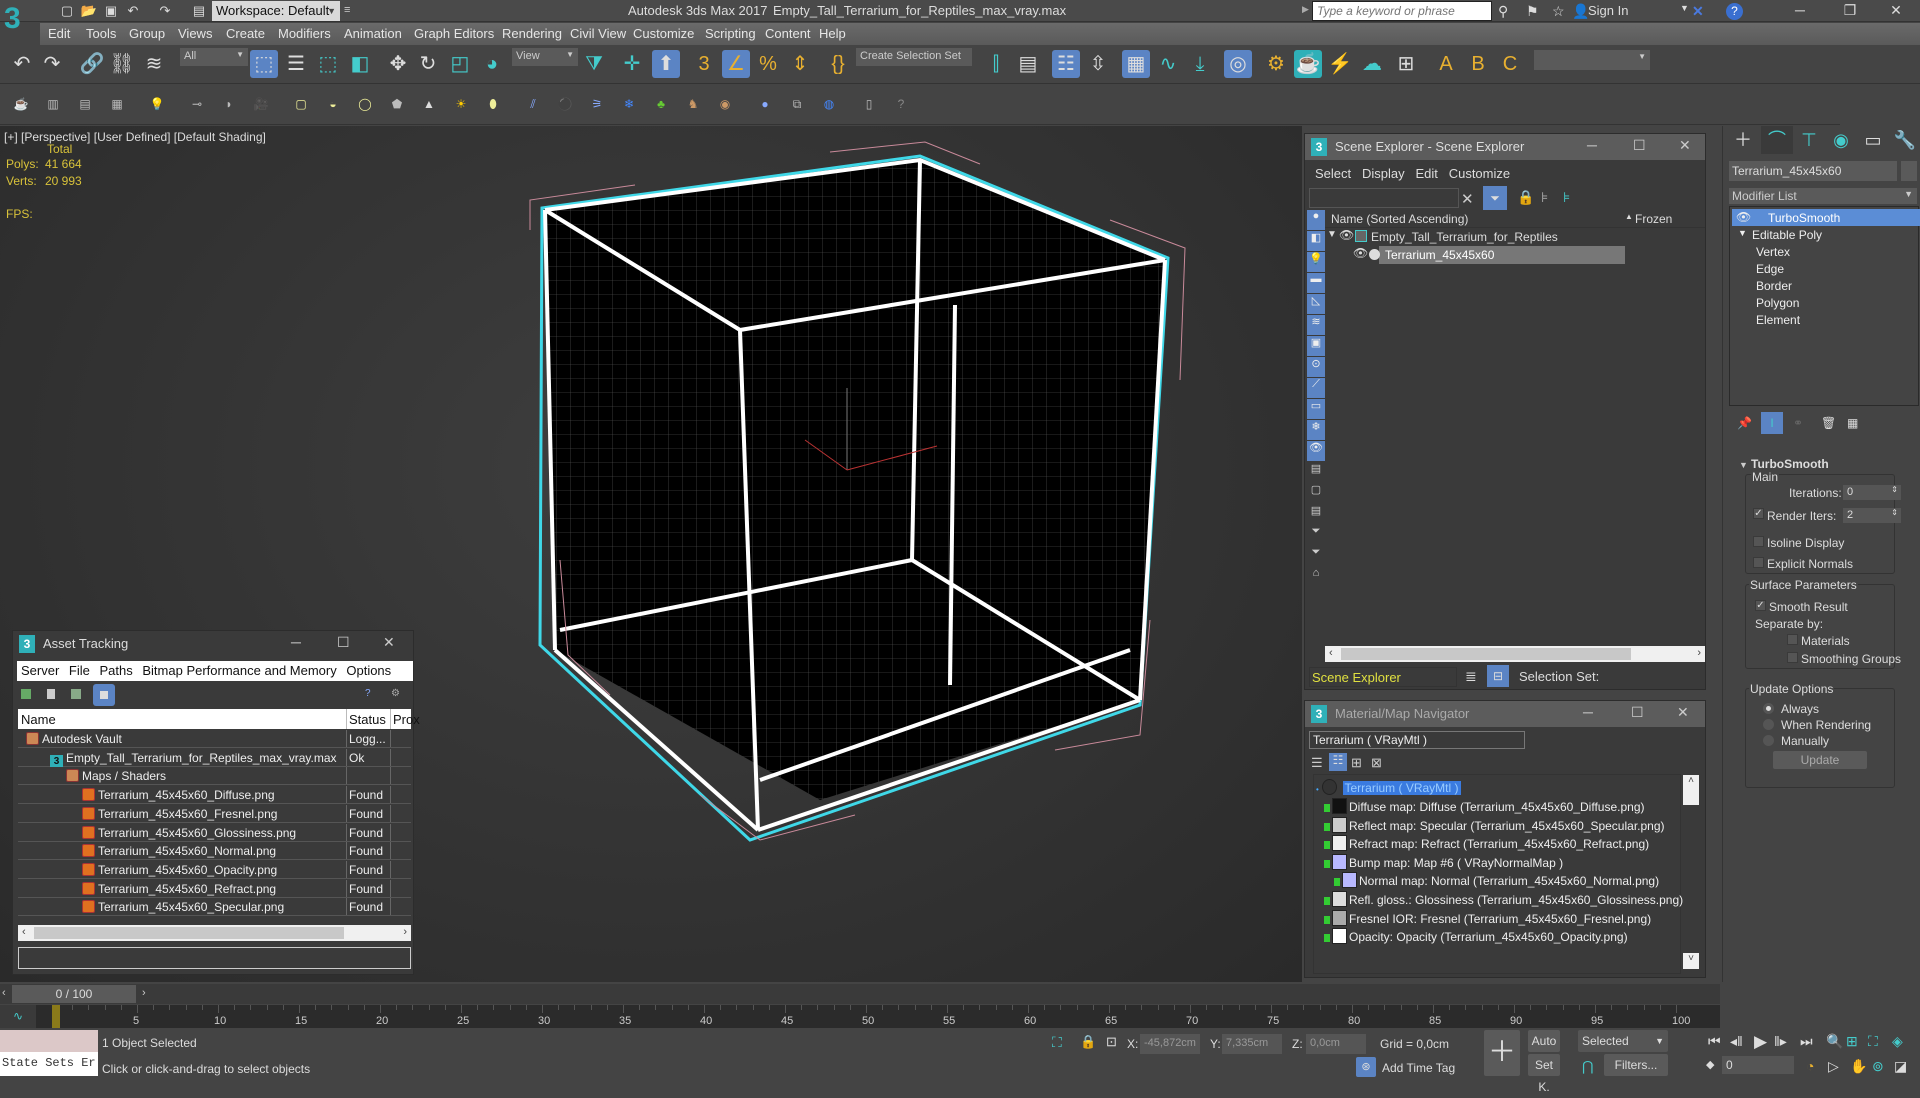 The height and width of the screenshot is (1098, 1920). Describe the element at coordinates (1691, 790) in the screenshot. I see `scroll-up-button: ˄` at that location.